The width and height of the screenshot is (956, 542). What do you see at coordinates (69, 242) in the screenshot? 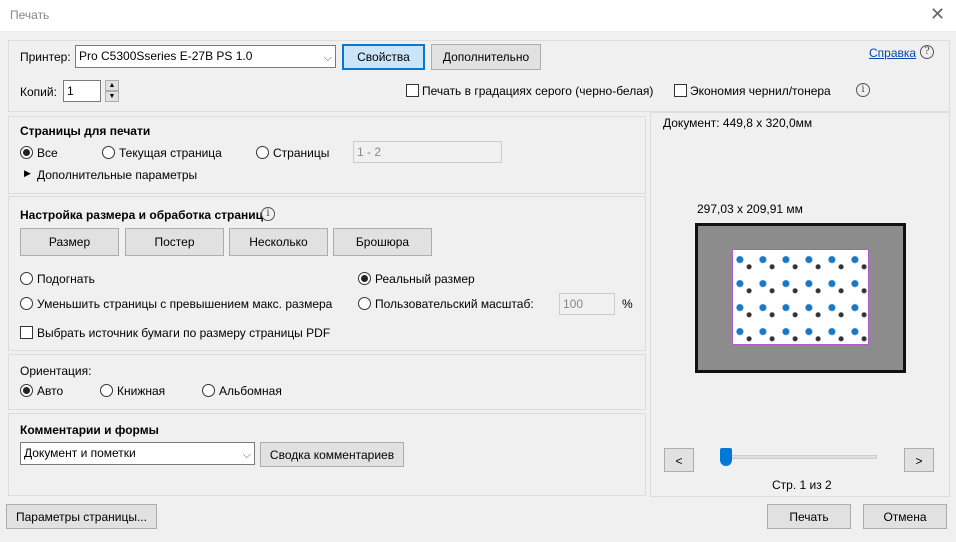
I see `tab-size: Размер` at bounding box center [69, 242].